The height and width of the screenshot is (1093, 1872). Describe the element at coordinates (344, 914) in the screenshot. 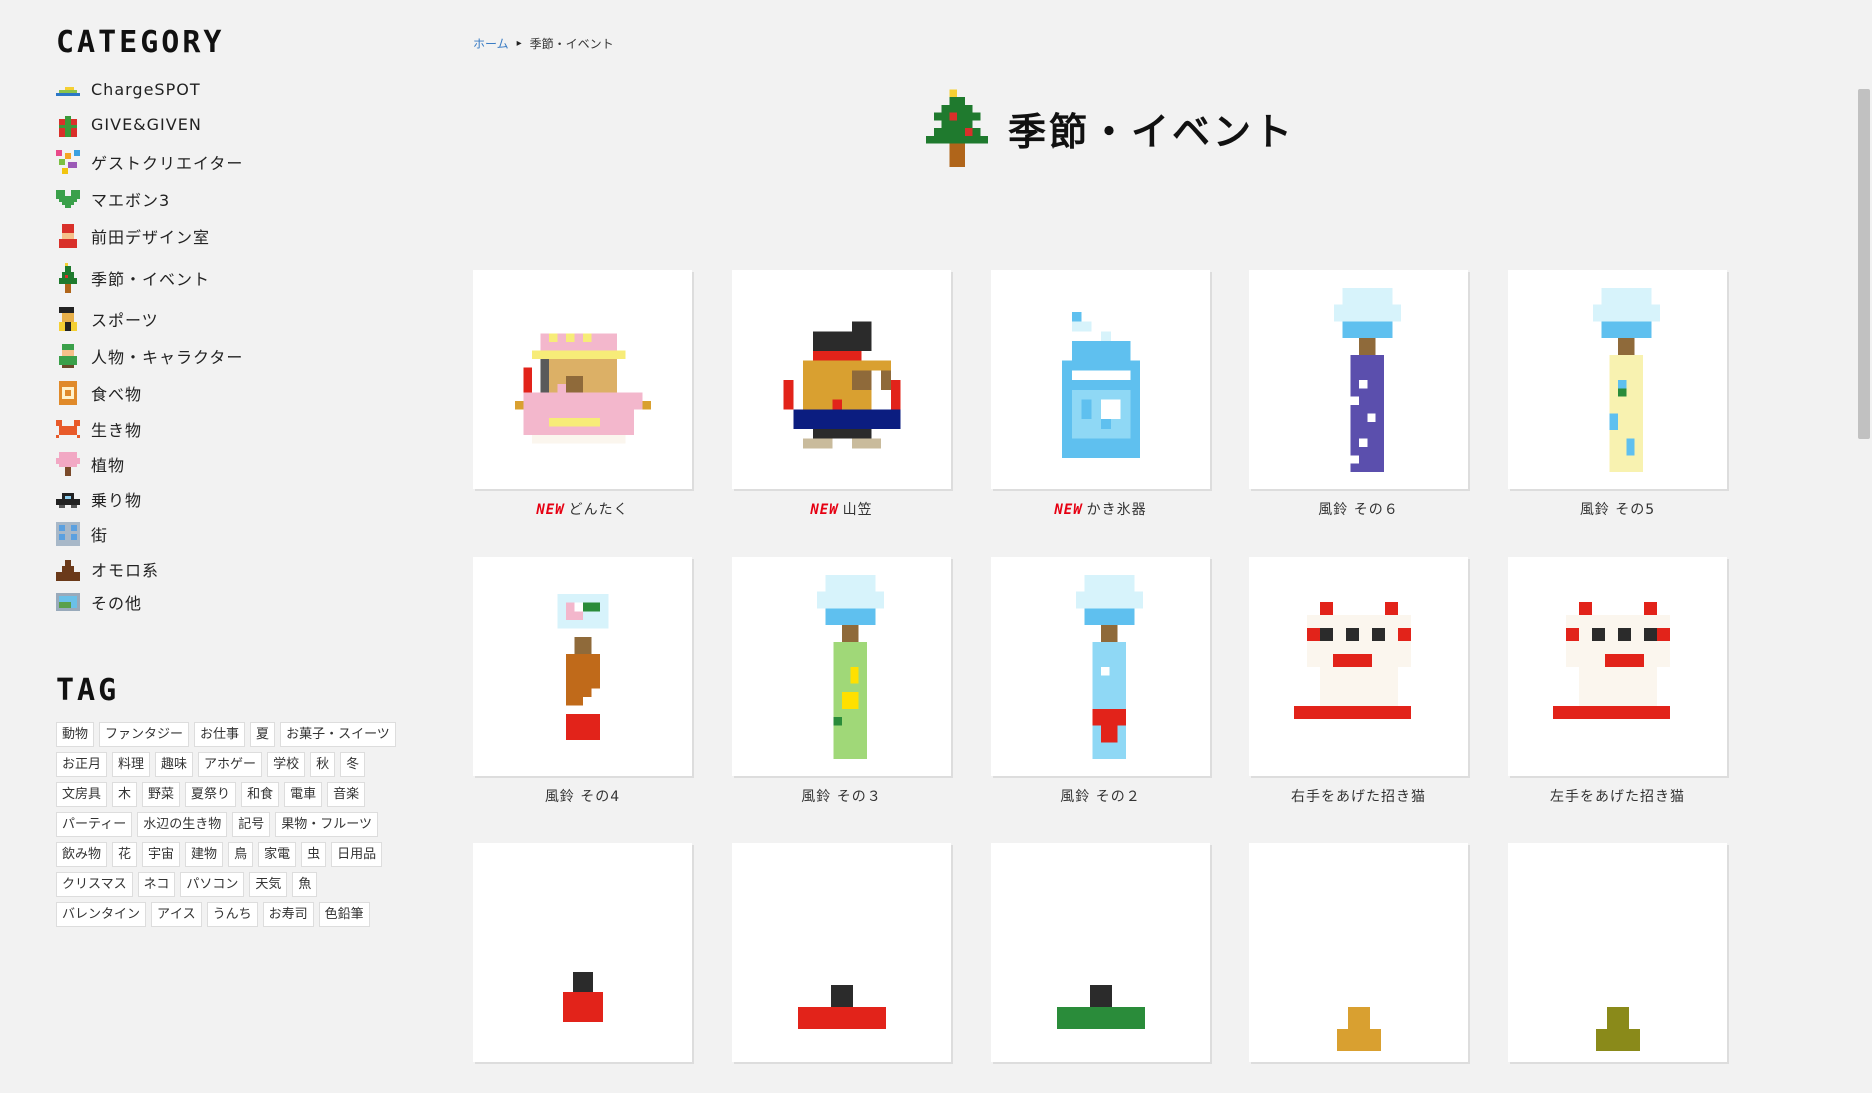

I see `tag-item: 色鉛筆` at that location.